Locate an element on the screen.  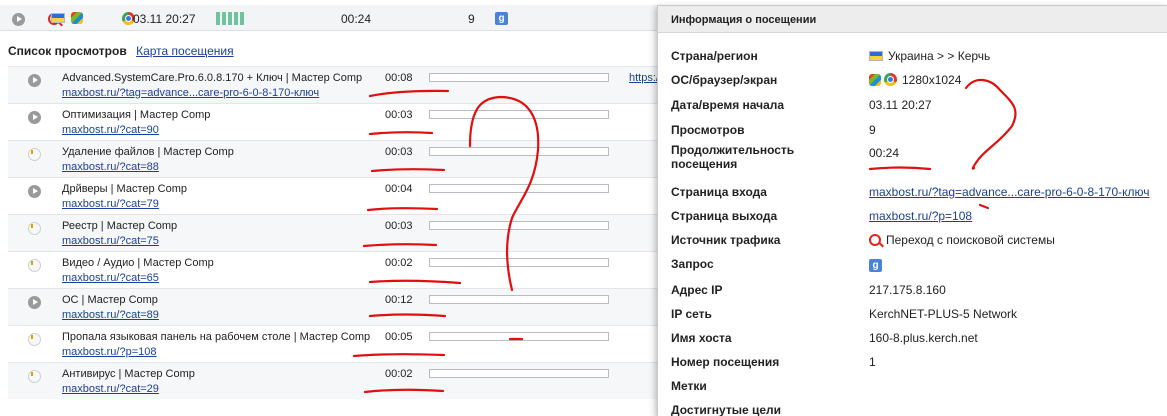
page-url-link: maxbost.ru/?cat=88 is located at coordinates (110, 167).